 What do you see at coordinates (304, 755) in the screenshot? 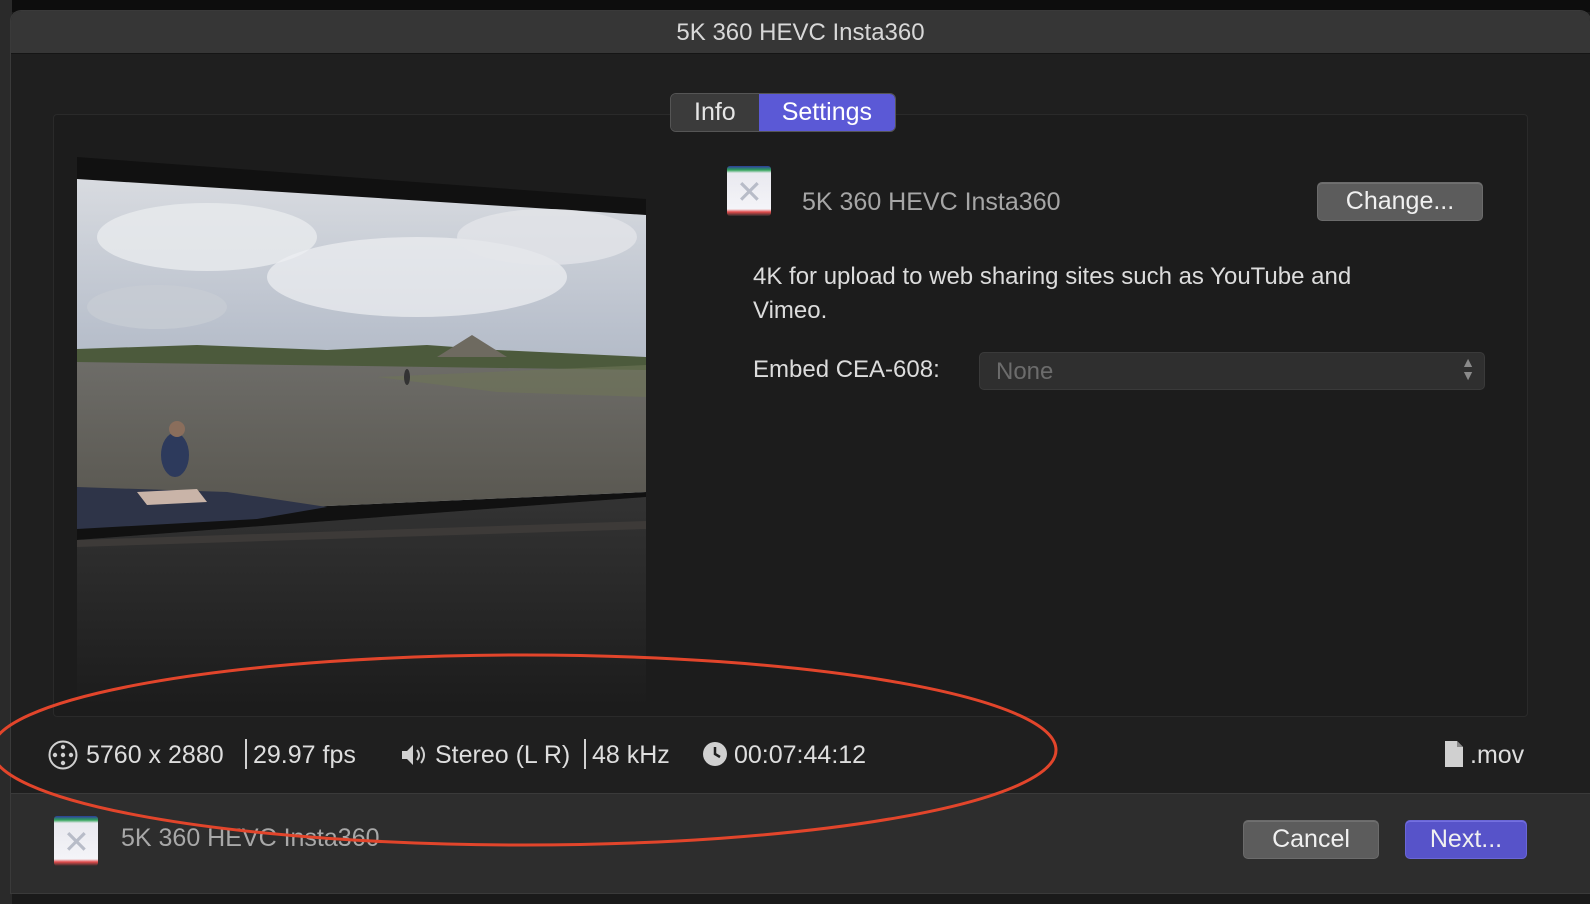
I see `frame-rate-text: 29.97 fps` at bounding box center [304, 755].